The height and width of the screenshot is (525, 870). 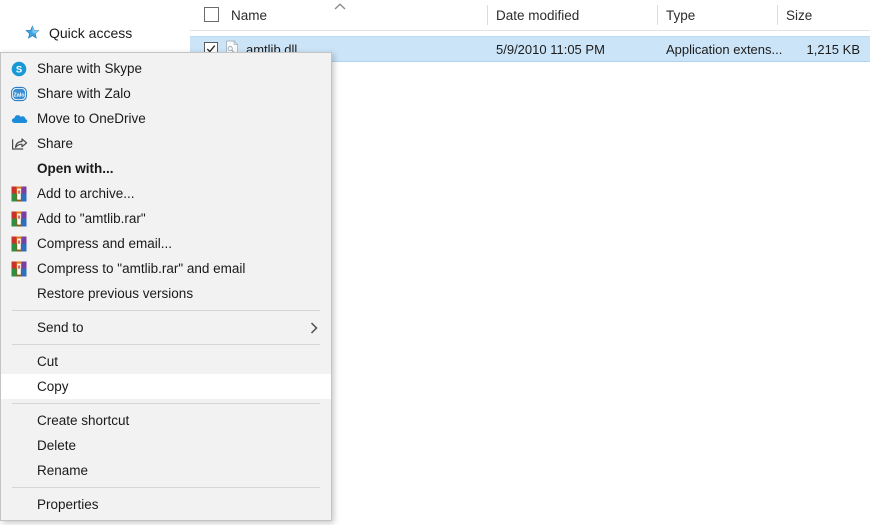 What do you see at coordinates (91, 118) in the screenshot?
I see `menu-item-label: Move to OneDrive` at bounding box center [91, 118].